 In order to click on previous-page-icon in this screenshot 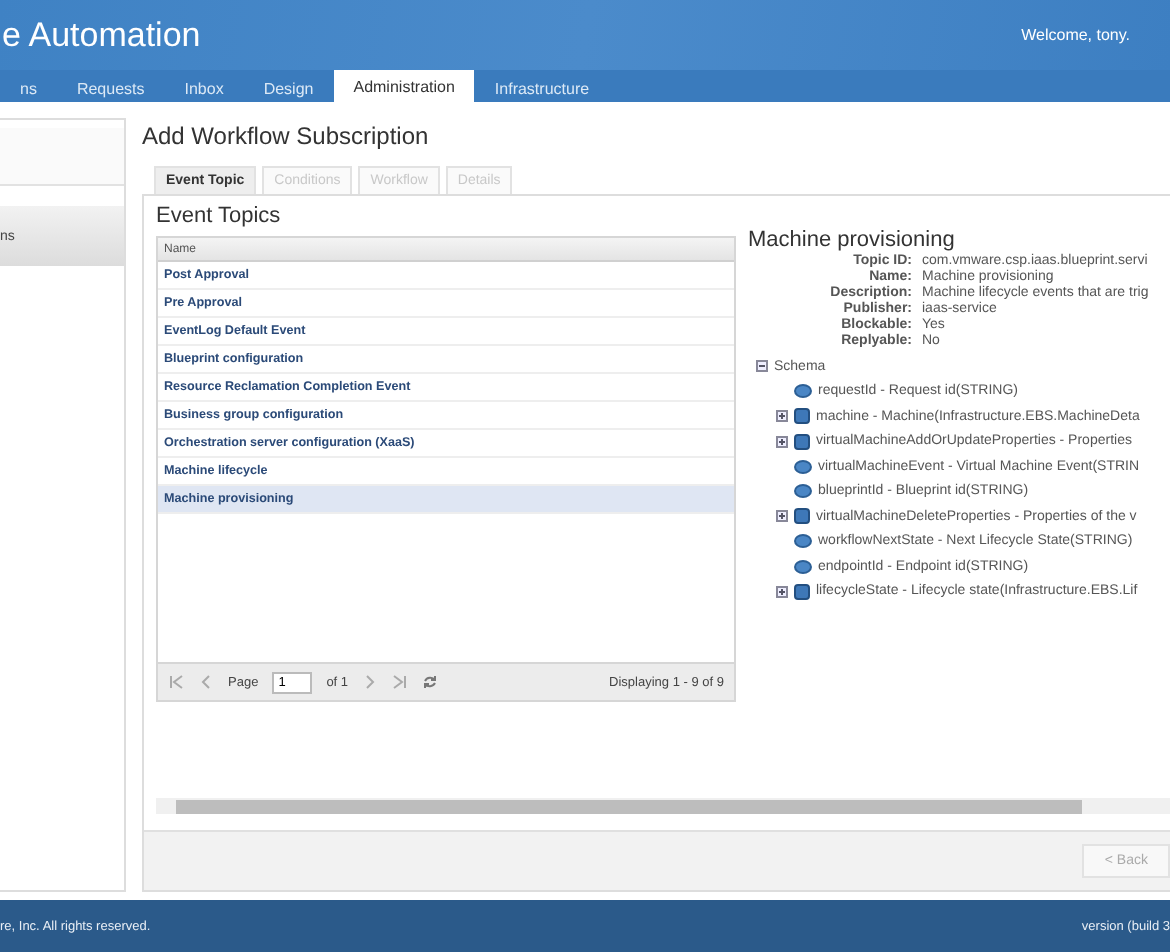, I will do `click(206, 682)`.